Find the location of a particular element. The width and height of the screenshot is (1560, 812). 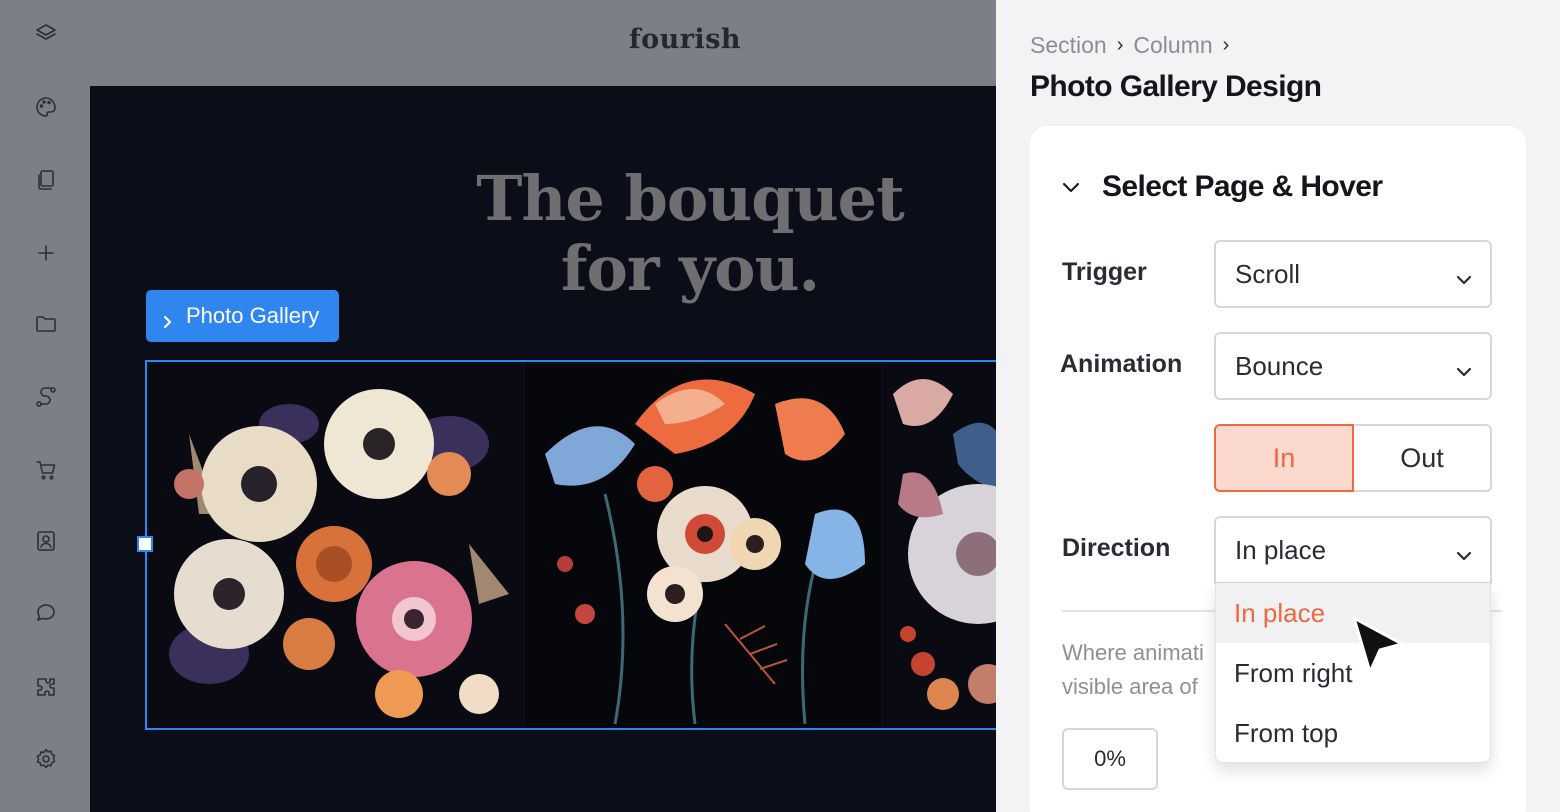

settings-icon is located at coordinates (46, 759).